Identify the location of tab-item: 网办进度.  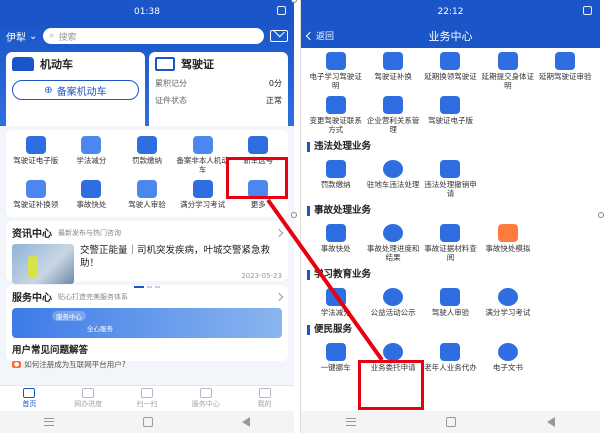
(88, 398).